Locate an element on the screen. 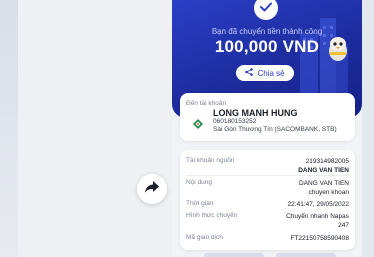 The image size is (374, 257). method-line-2: 247 is located at coordinates (343, 225).